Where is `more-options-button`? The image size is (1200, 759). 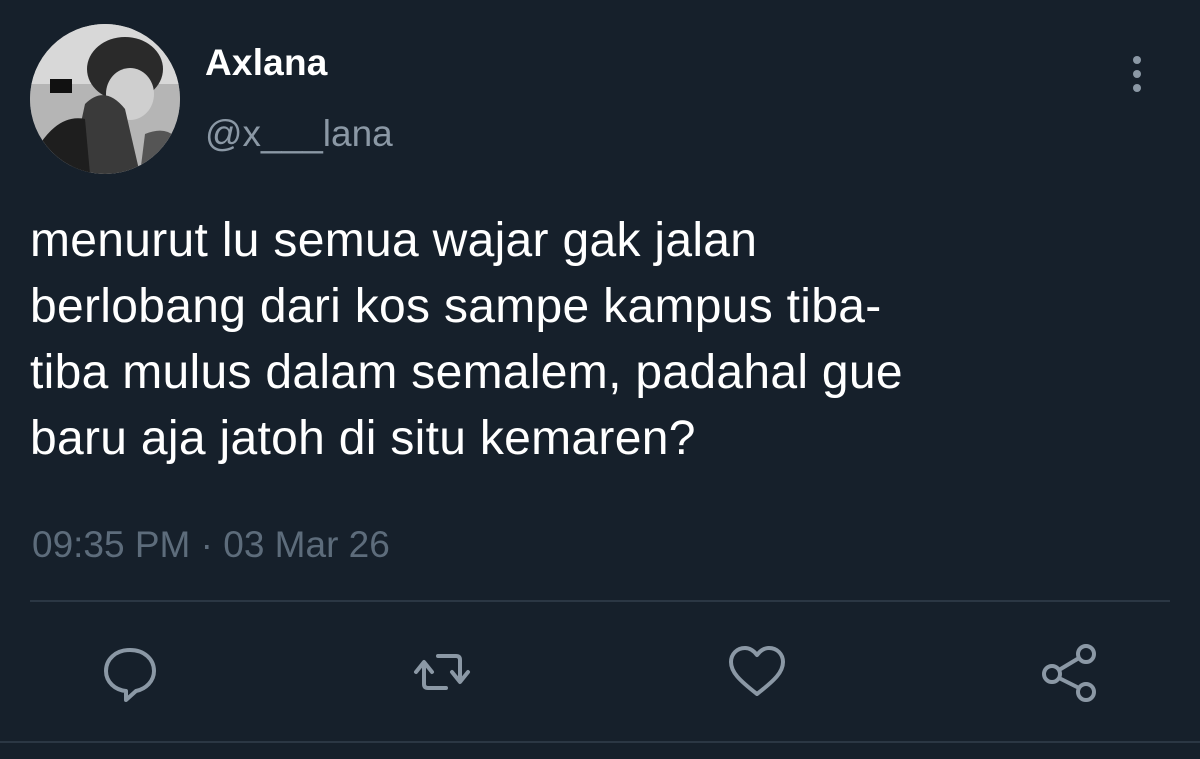
more-options-button is located at coordinates (1138, 74).